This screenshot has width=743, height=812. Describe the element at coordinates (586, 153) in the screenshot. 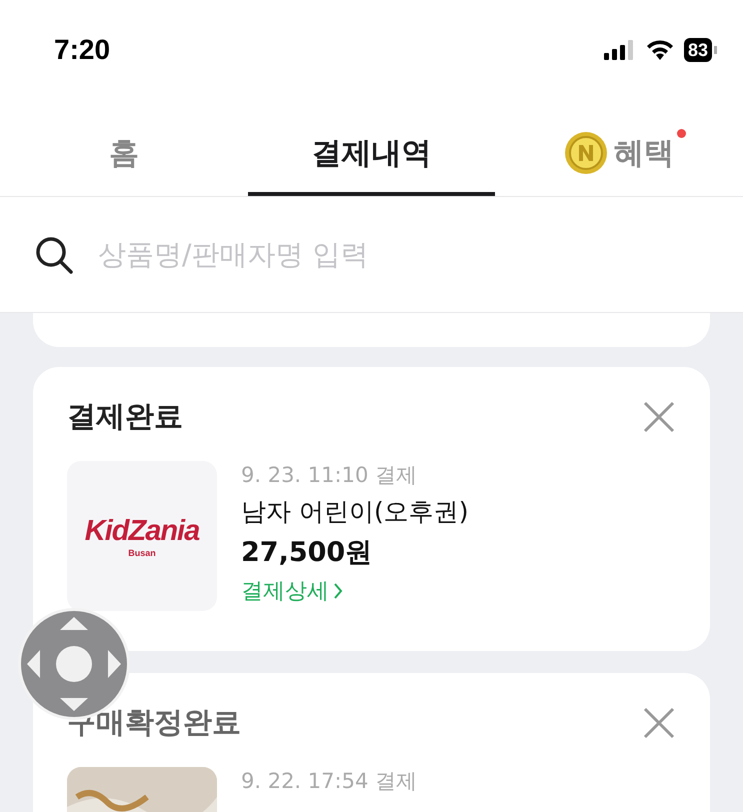

I see `coin-icon` at that location.